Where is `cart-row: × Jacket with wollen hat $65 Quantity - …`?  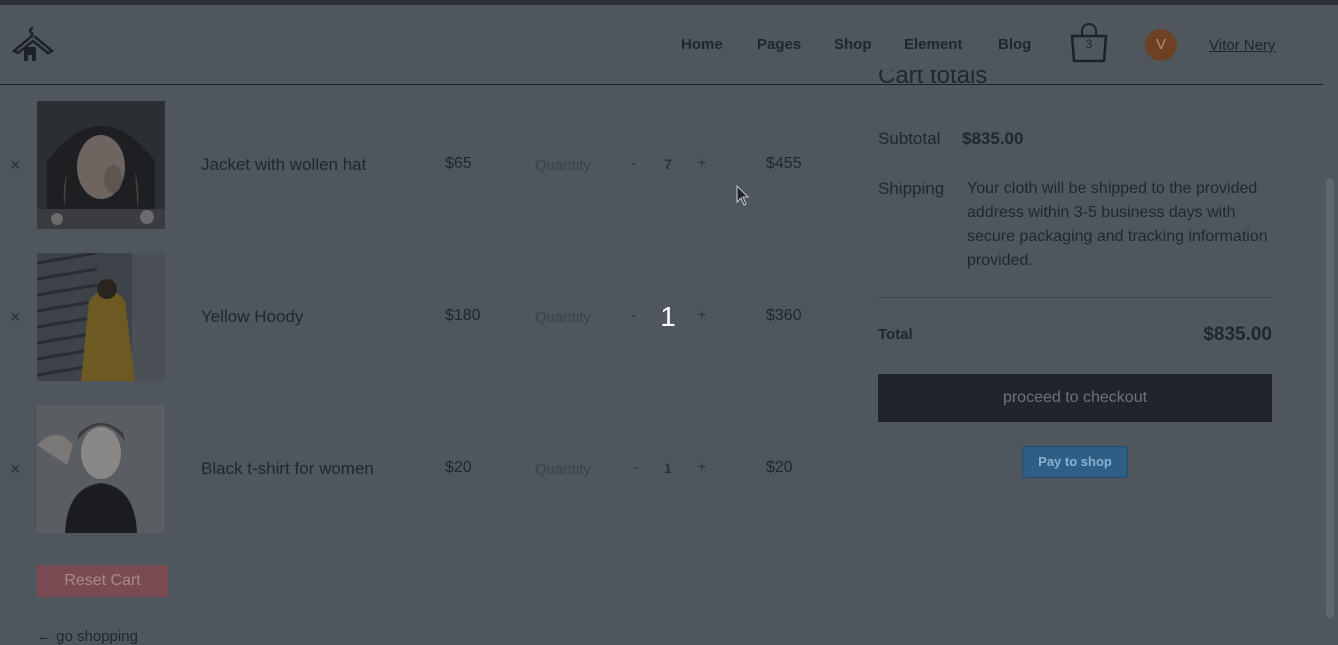 cart-row: × Jacket with wollen hat $65 Quantity - … is located at coordinates (420, 165).